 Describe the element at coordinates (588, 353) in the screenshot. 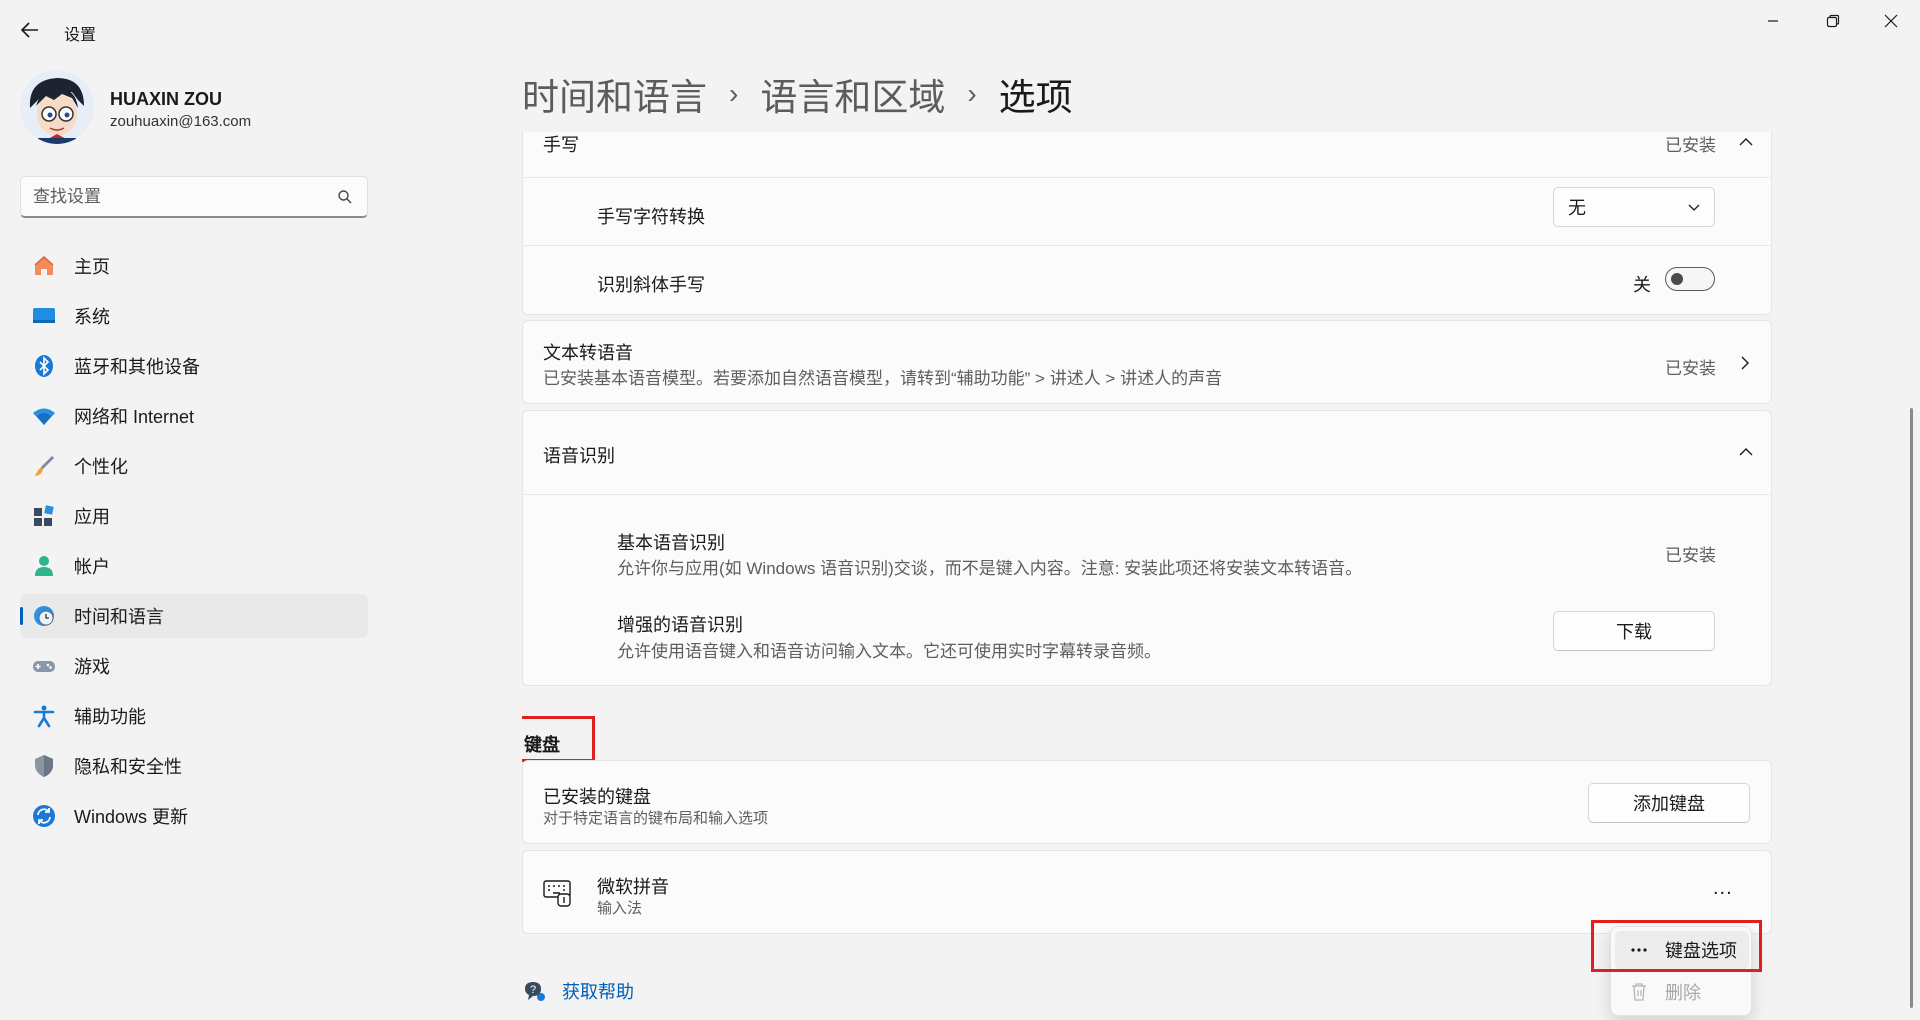

I see `tts-title: 文本转语音` at that location.